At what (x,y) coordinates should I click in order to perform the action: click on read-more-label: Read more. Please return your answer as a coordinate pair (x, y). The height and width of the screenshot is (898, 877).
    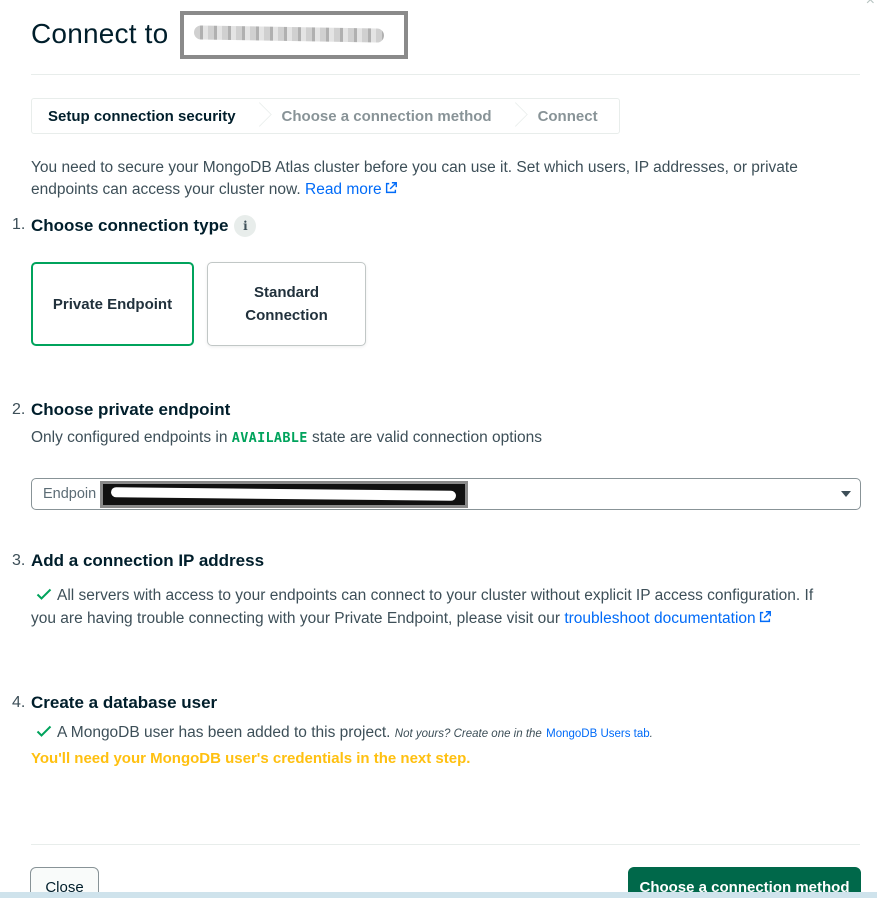
    Looking at the image, I should click on (343, 189).